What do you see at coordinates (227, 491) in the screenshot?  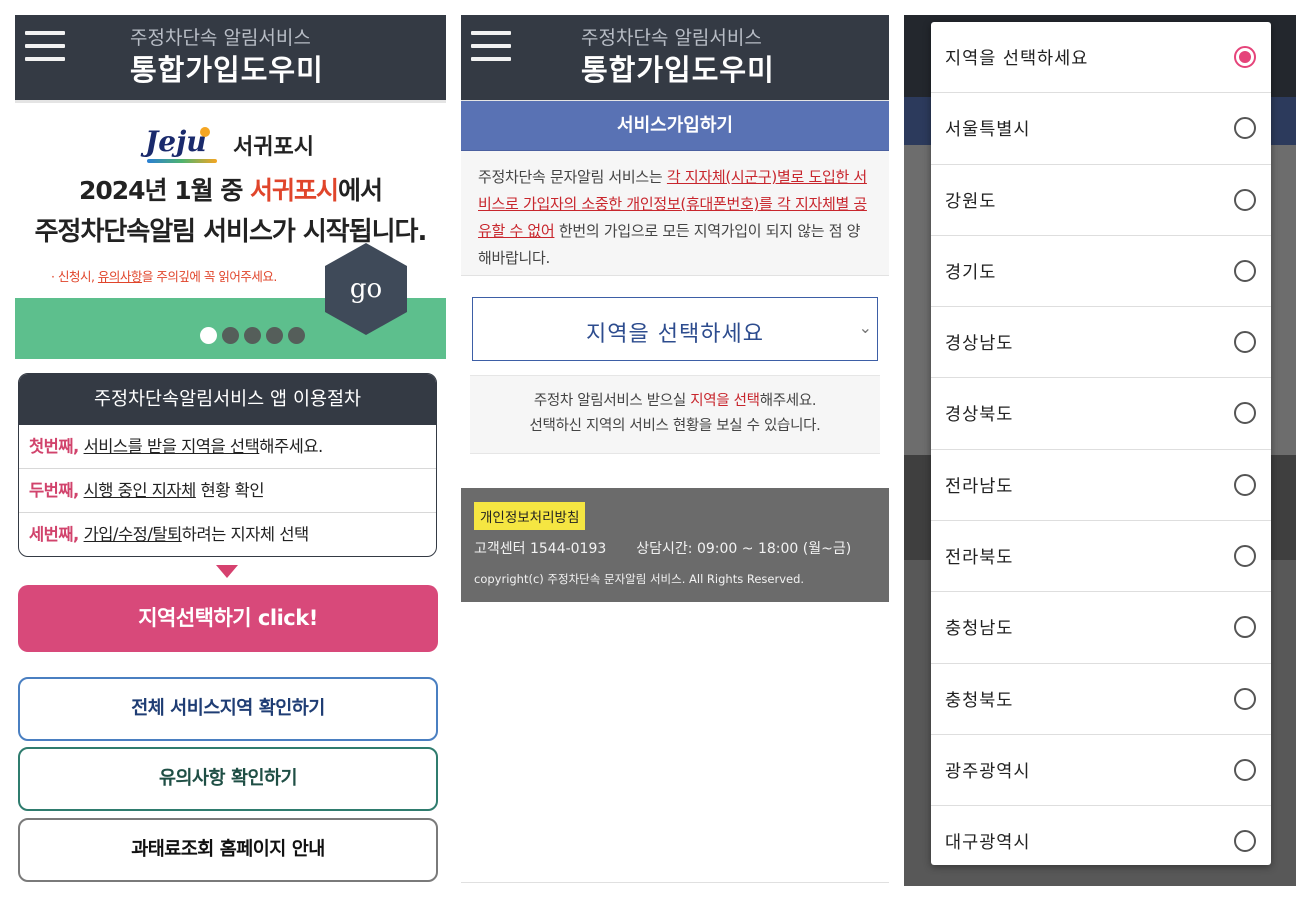 I see `step-row: 두번째, 시행 중인 지자체 현황 확인` at bounding box center [227, 491].